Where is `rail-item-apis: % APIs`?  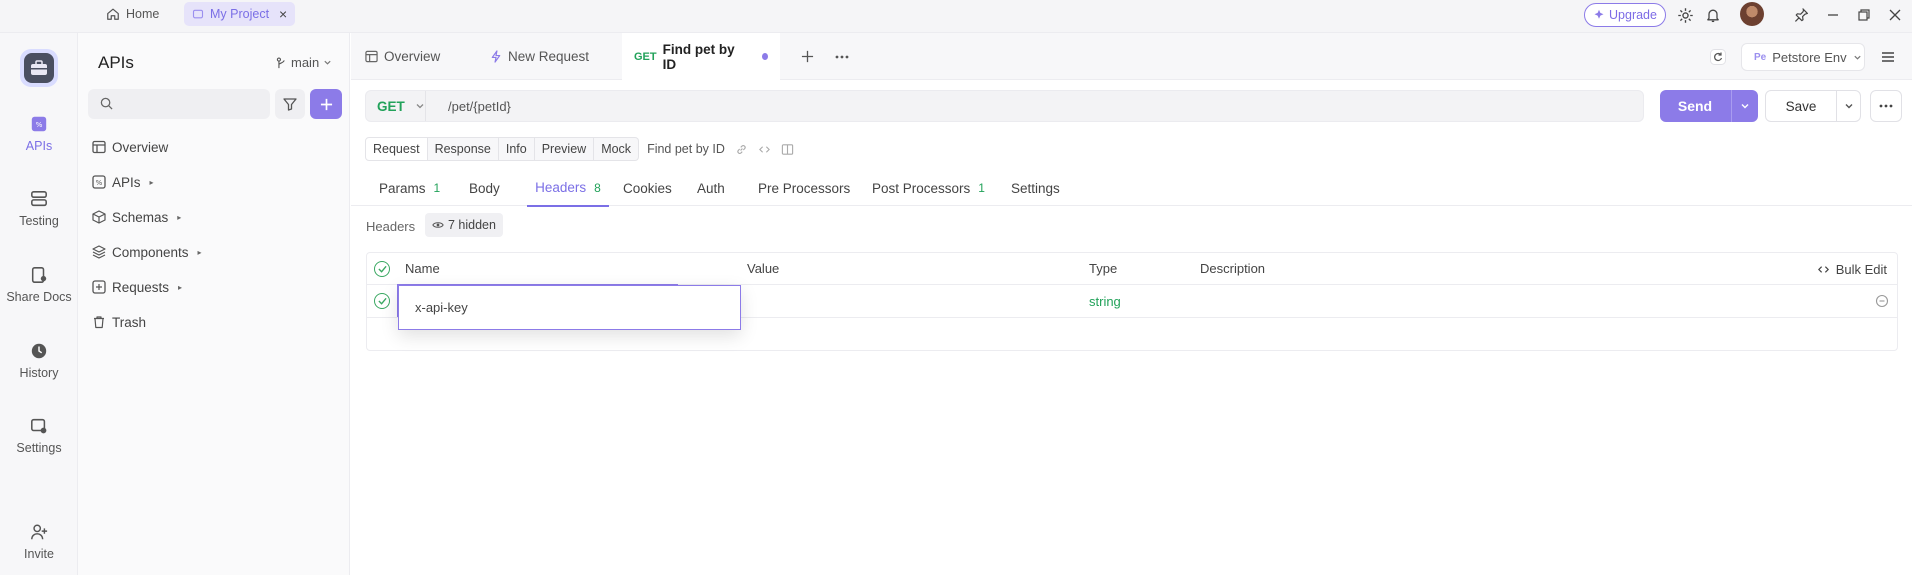
rail-item-apis: % APIs is located at coordinates (39, 134).